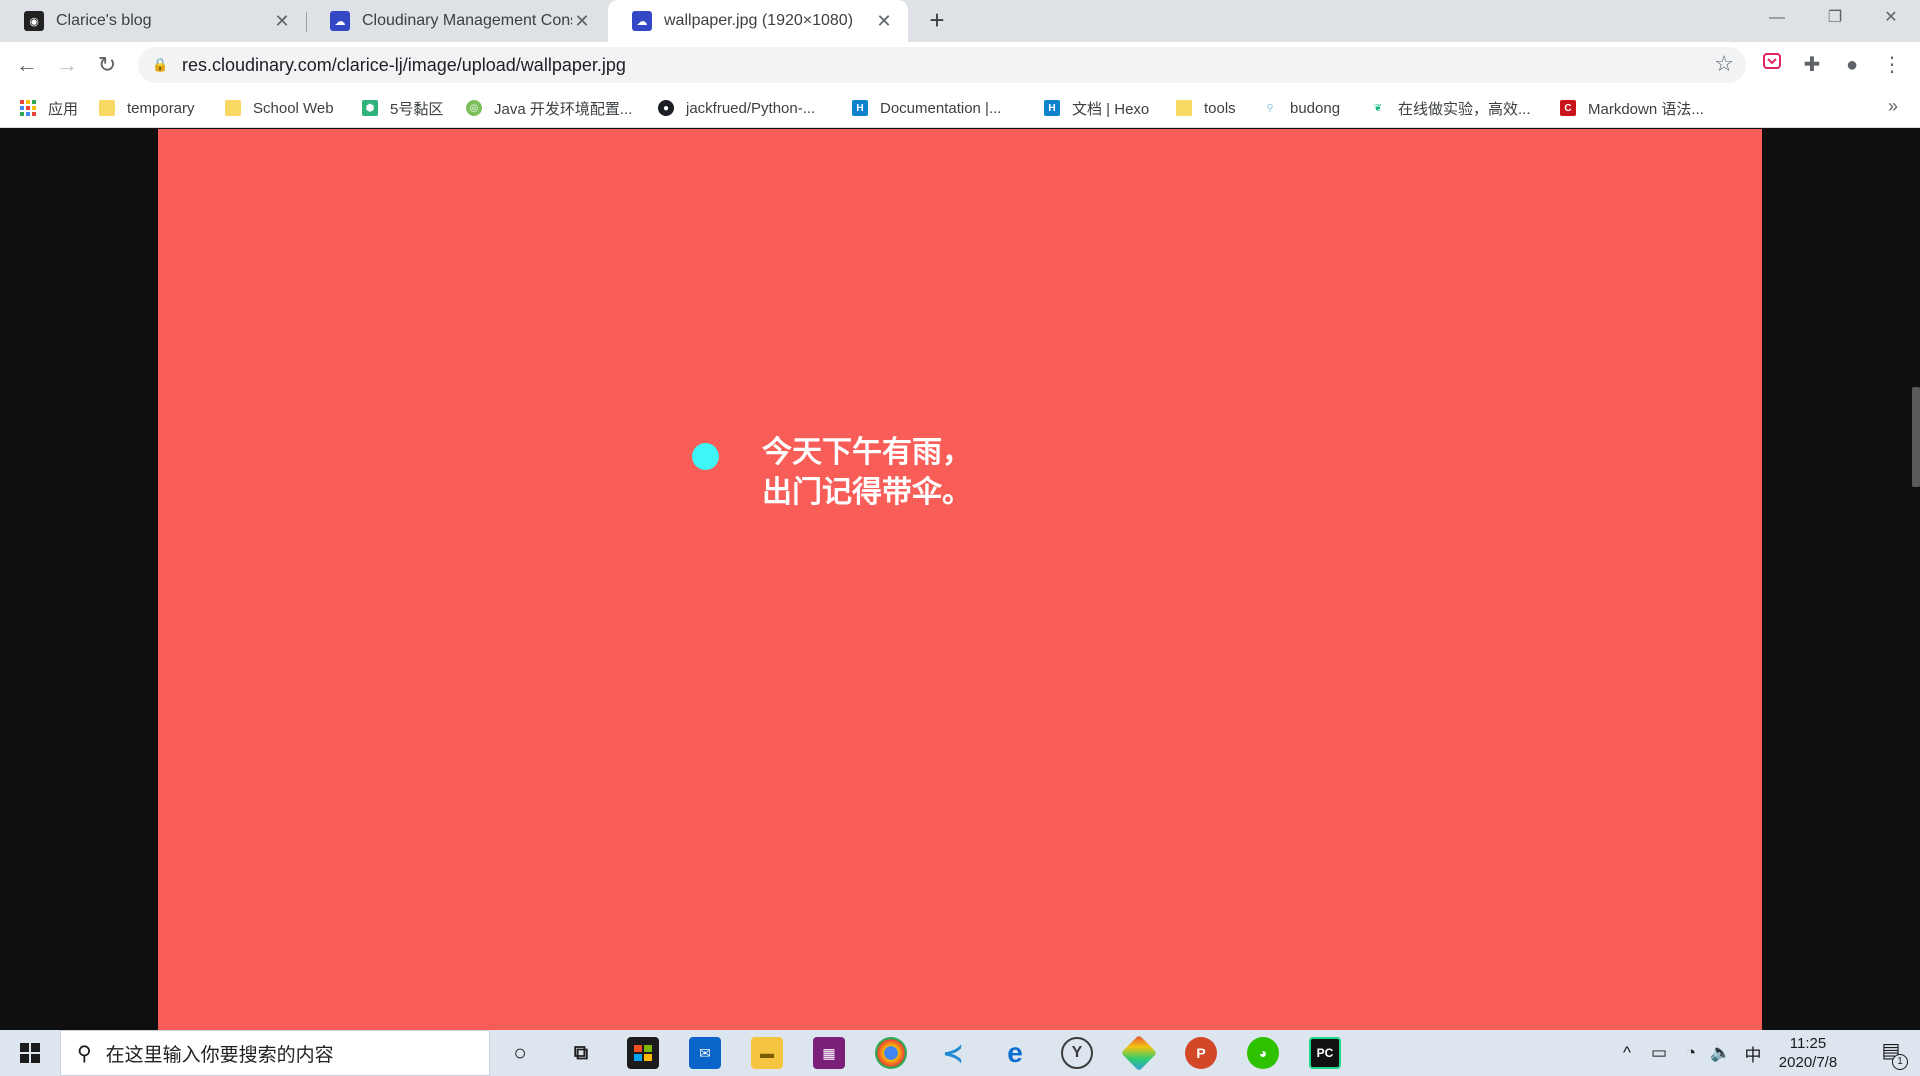  I want to click on bookmark-school-web: School Web, so click(279, 108).